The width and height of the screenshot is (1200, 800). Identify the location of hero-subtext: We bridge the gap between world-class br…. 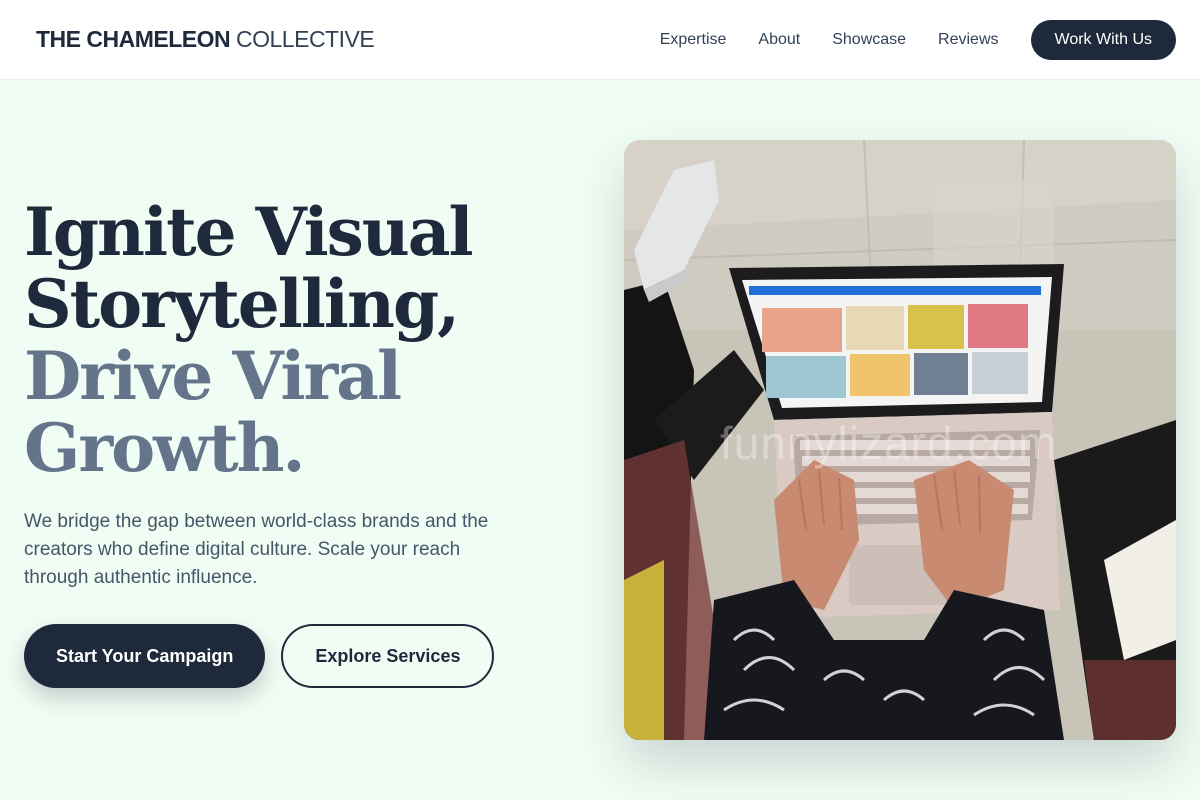
(256, 549).